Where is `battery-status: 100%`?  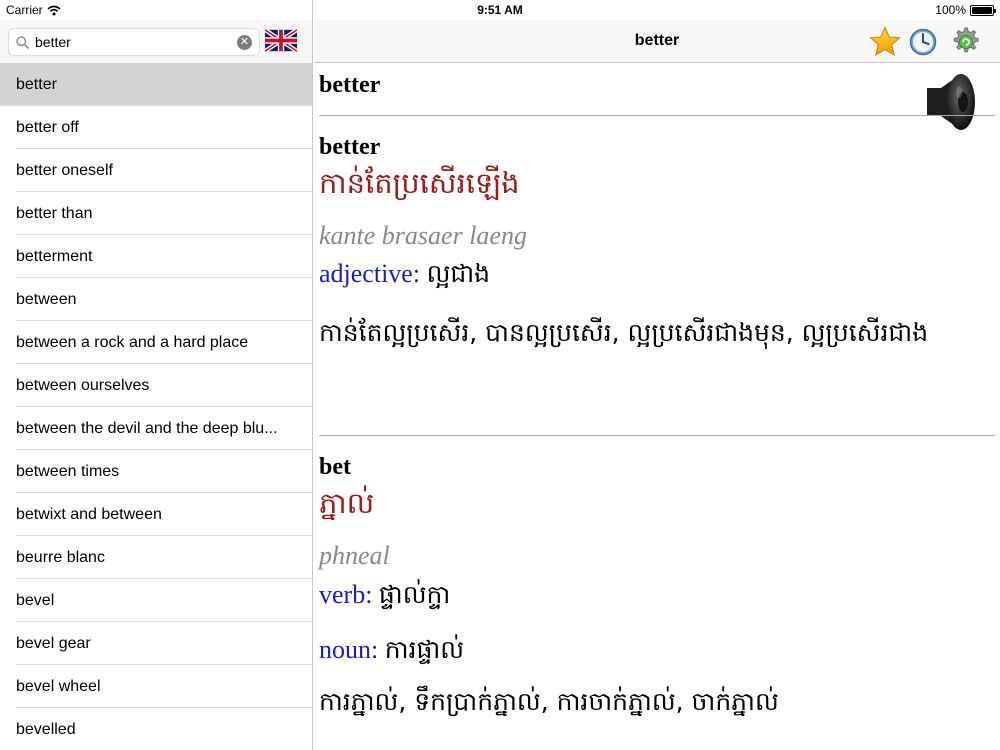 battery-status: 100% is located at coordinates (965, 10).